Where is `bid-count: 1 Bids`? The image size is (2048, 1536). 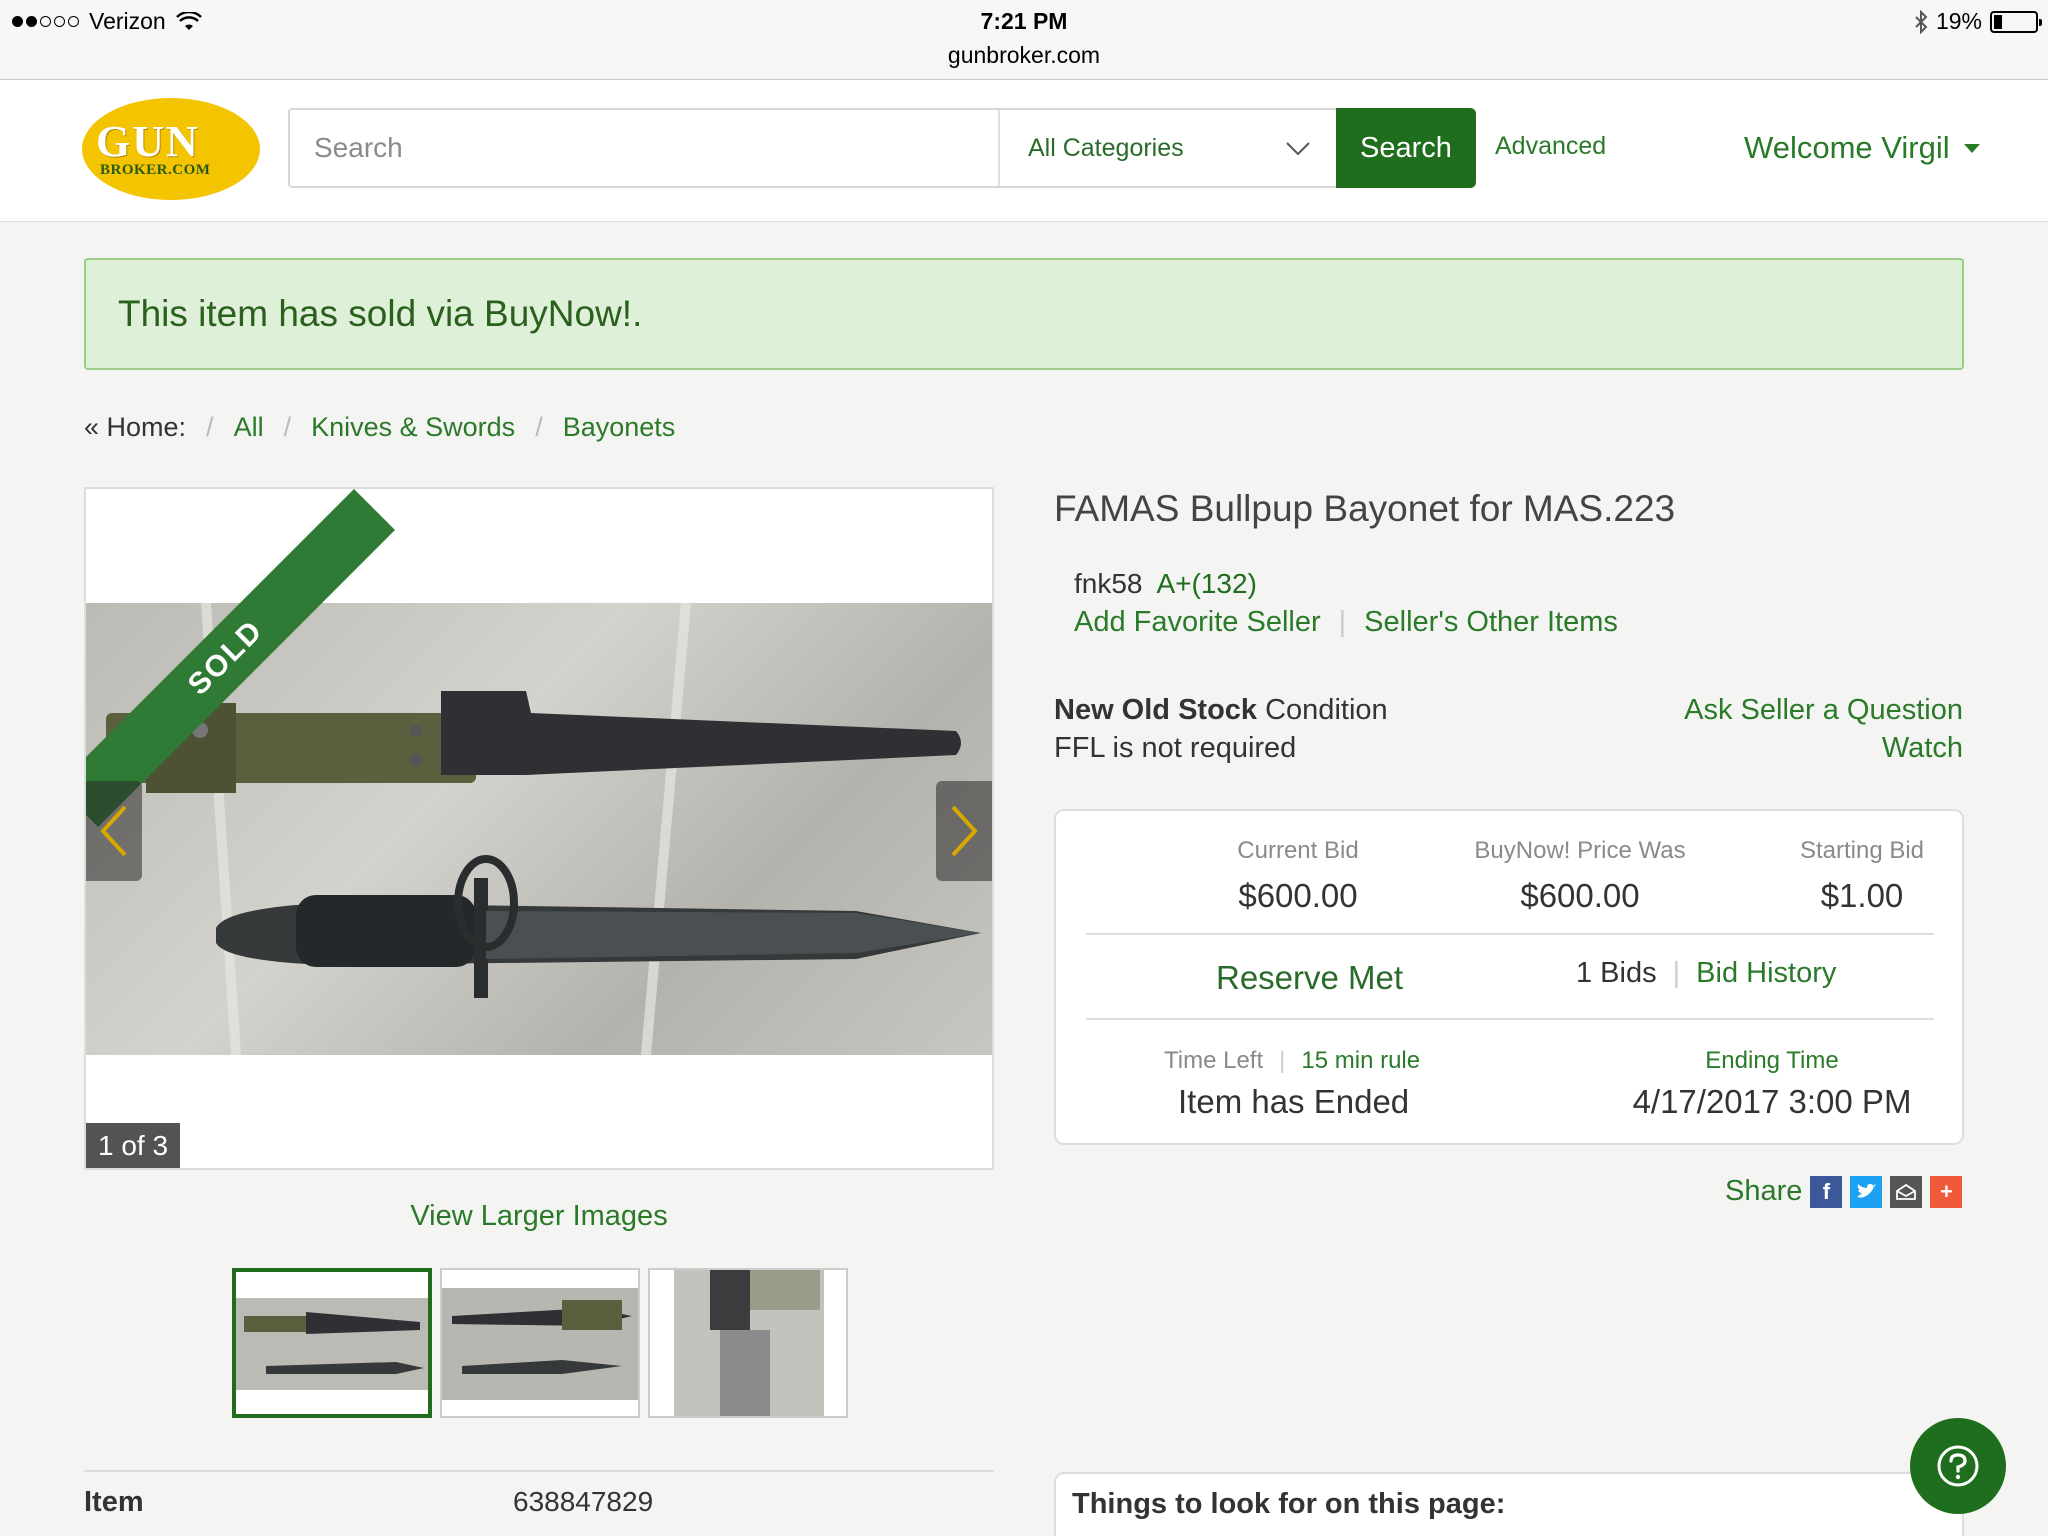
bid-count: 1 Bids is located at coordinates (1616, 973).